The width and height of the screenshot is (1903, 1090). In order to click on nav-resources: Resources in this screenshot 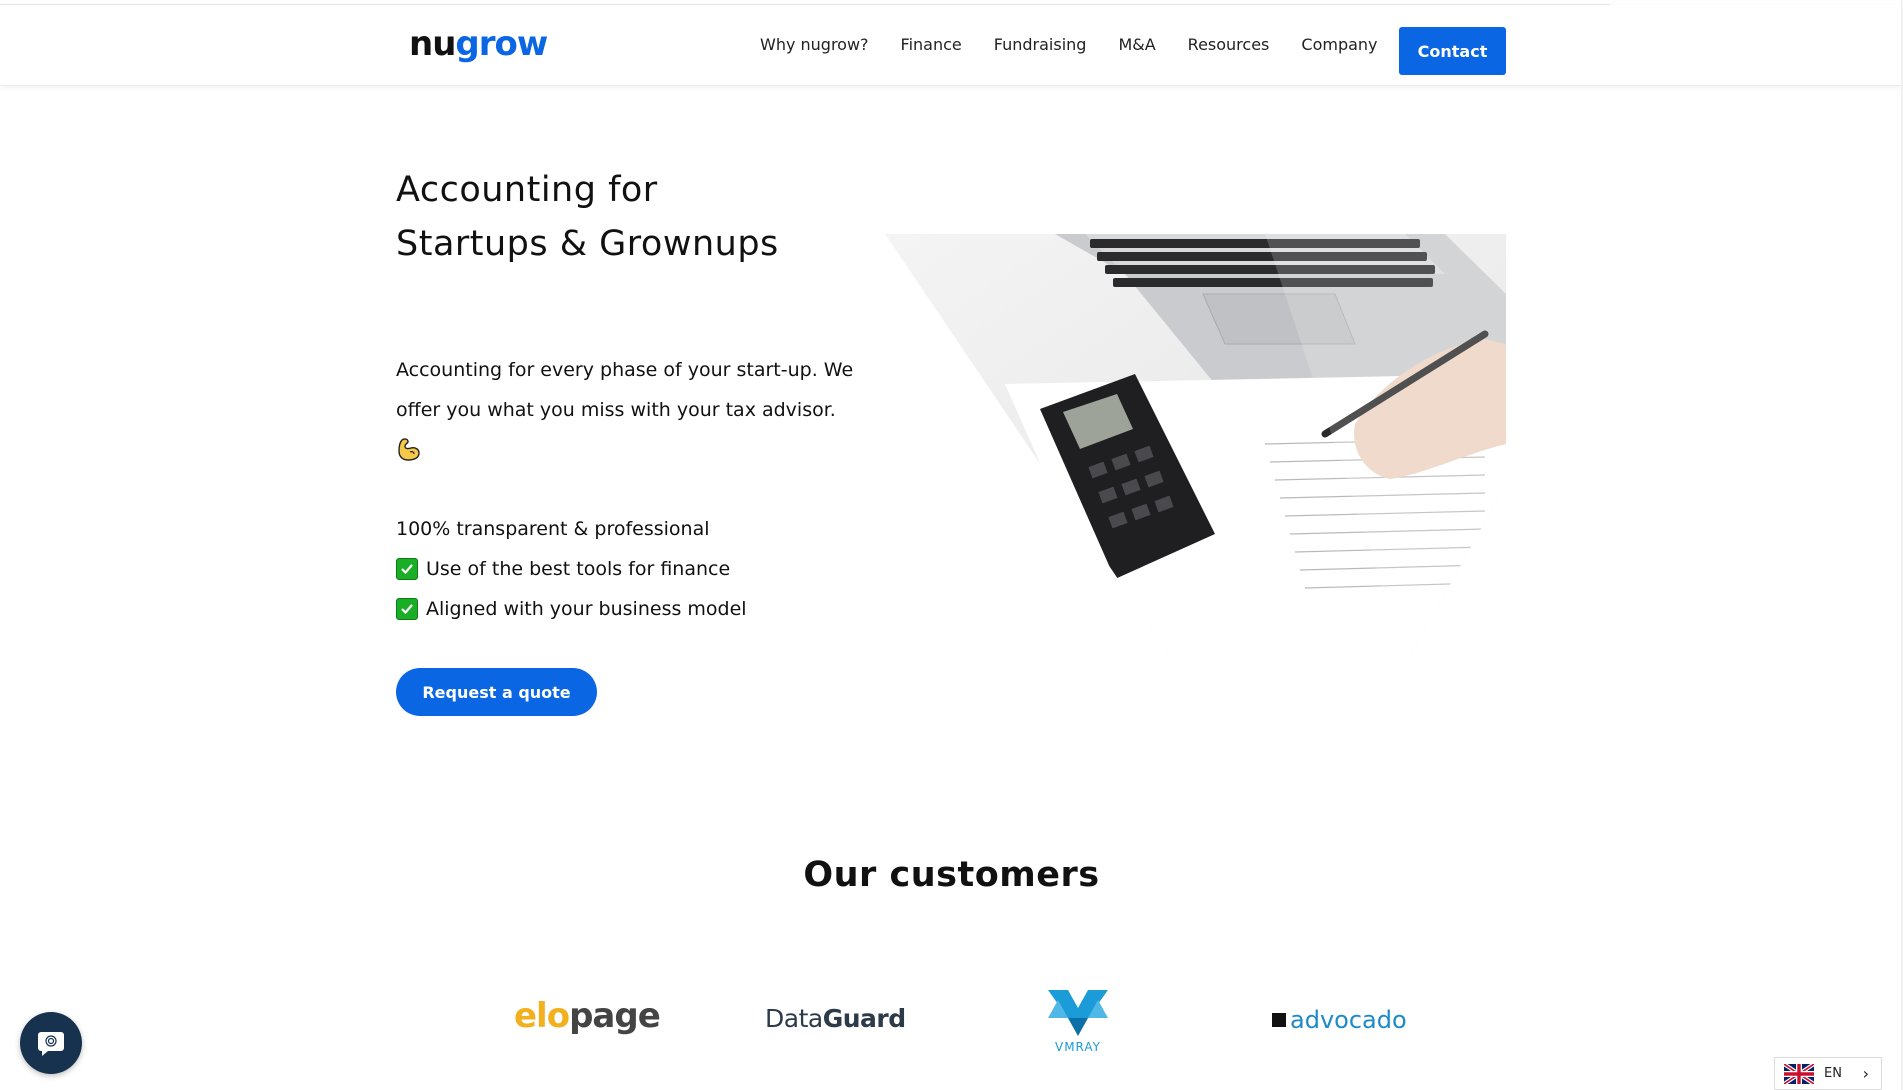, I will do `click(1229, 44)`.